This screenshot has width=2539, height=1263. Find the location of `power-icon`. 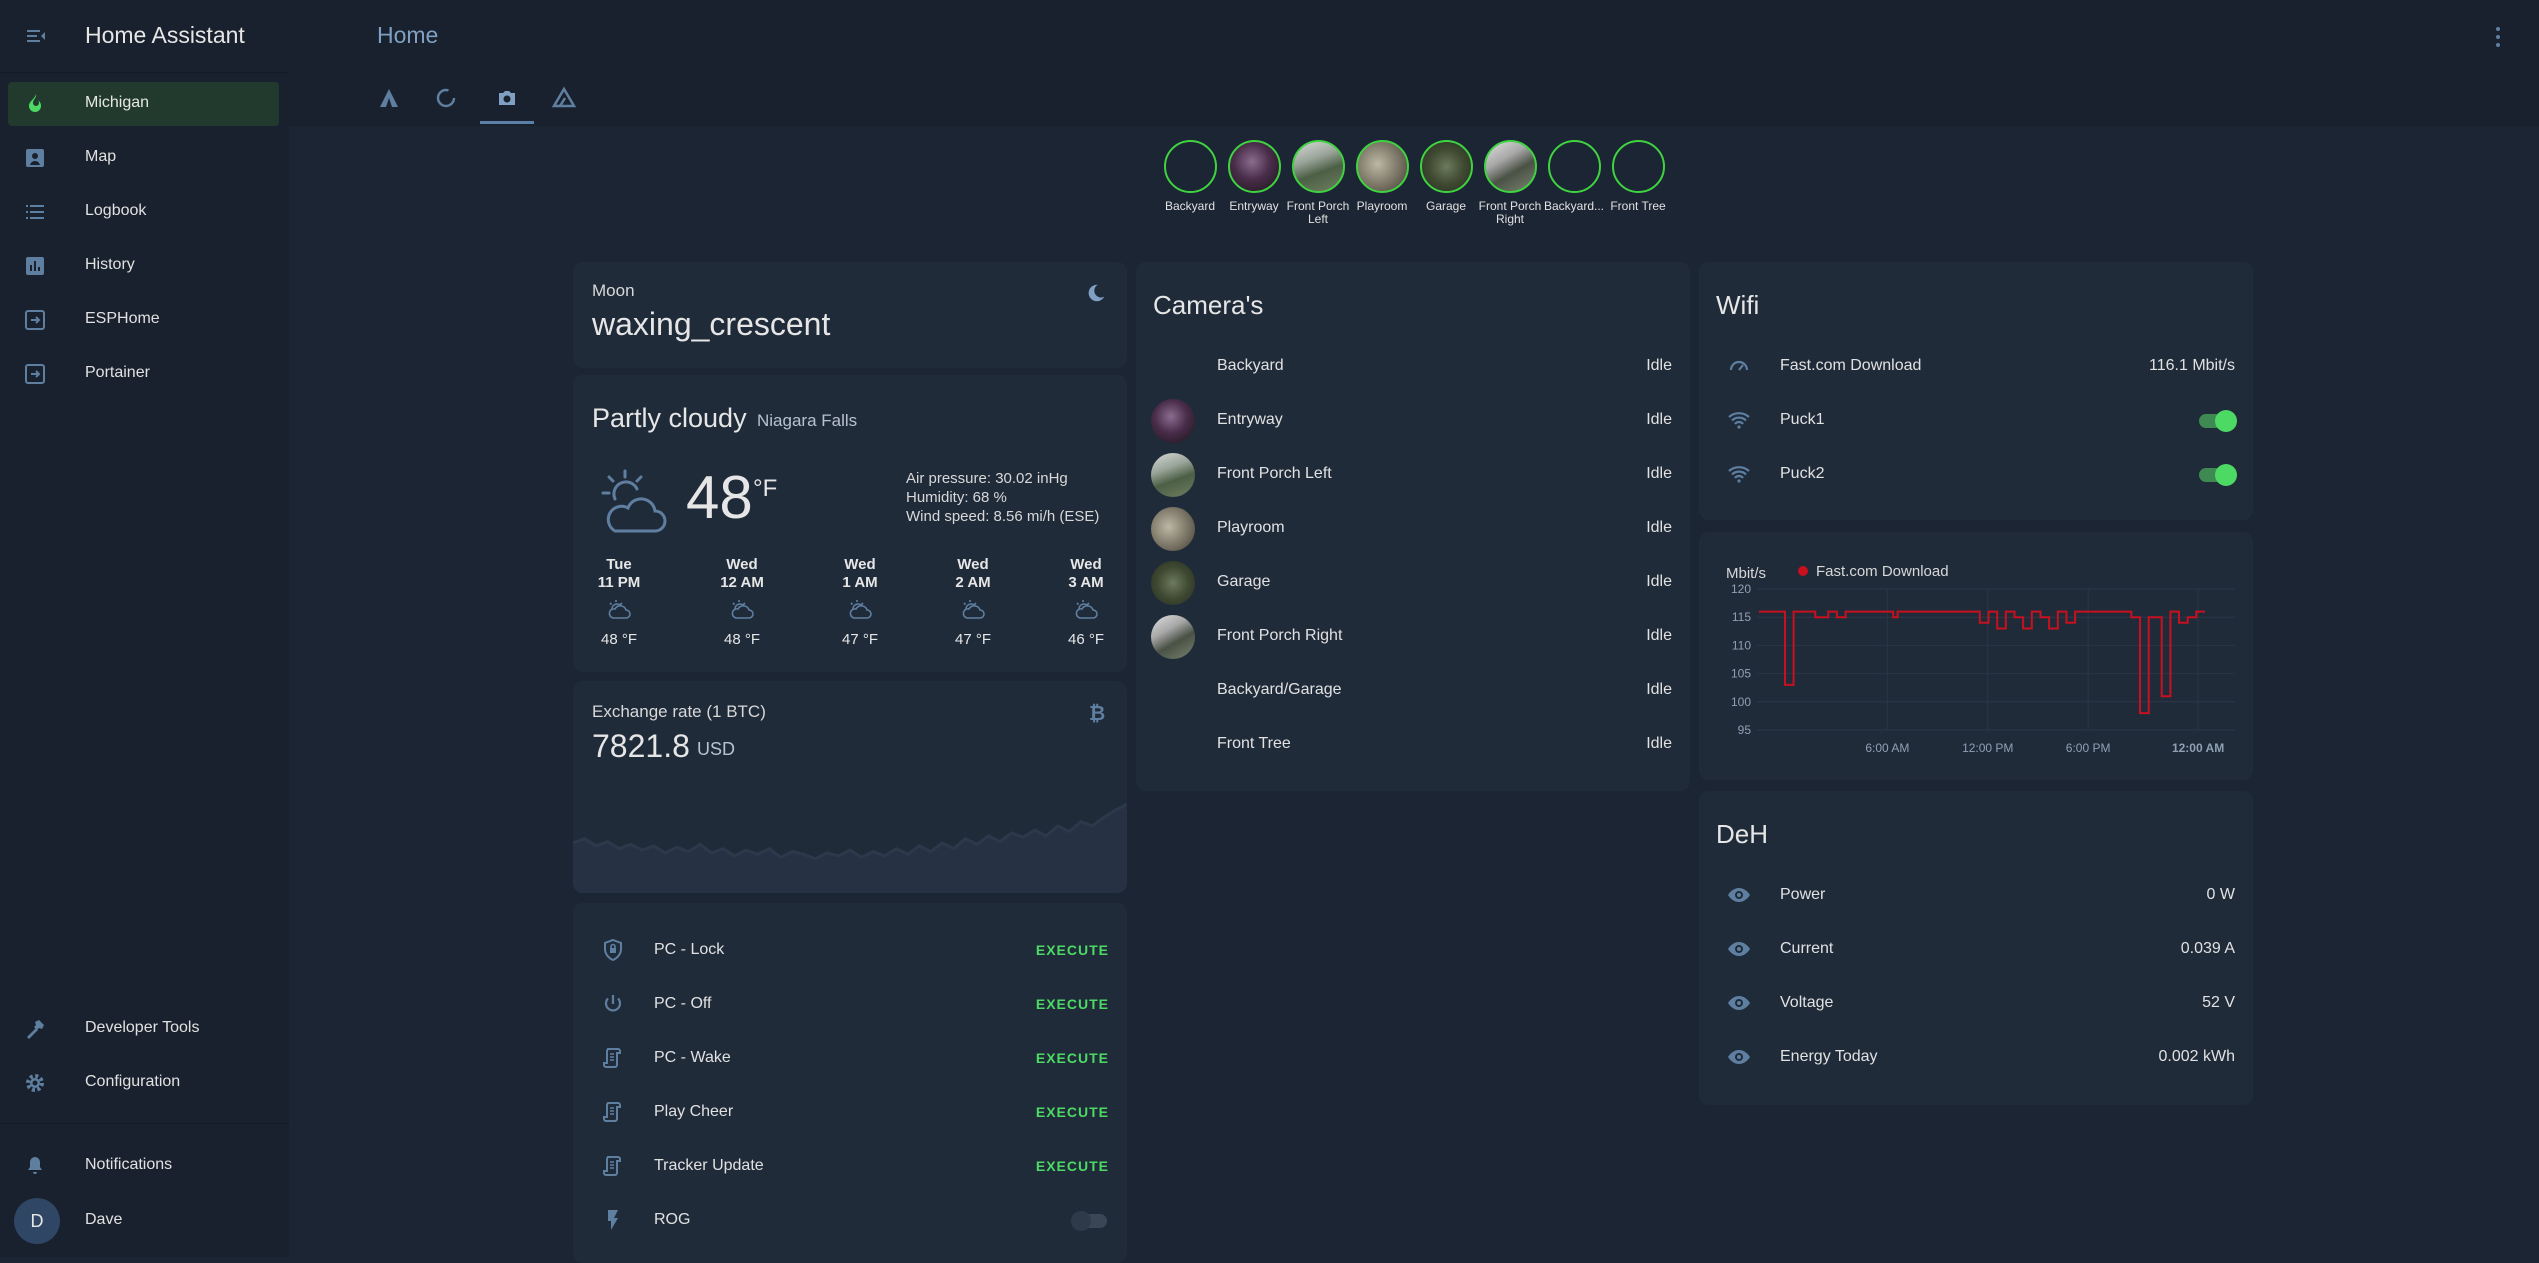

power-icon is located at coordinates (613, 1003).